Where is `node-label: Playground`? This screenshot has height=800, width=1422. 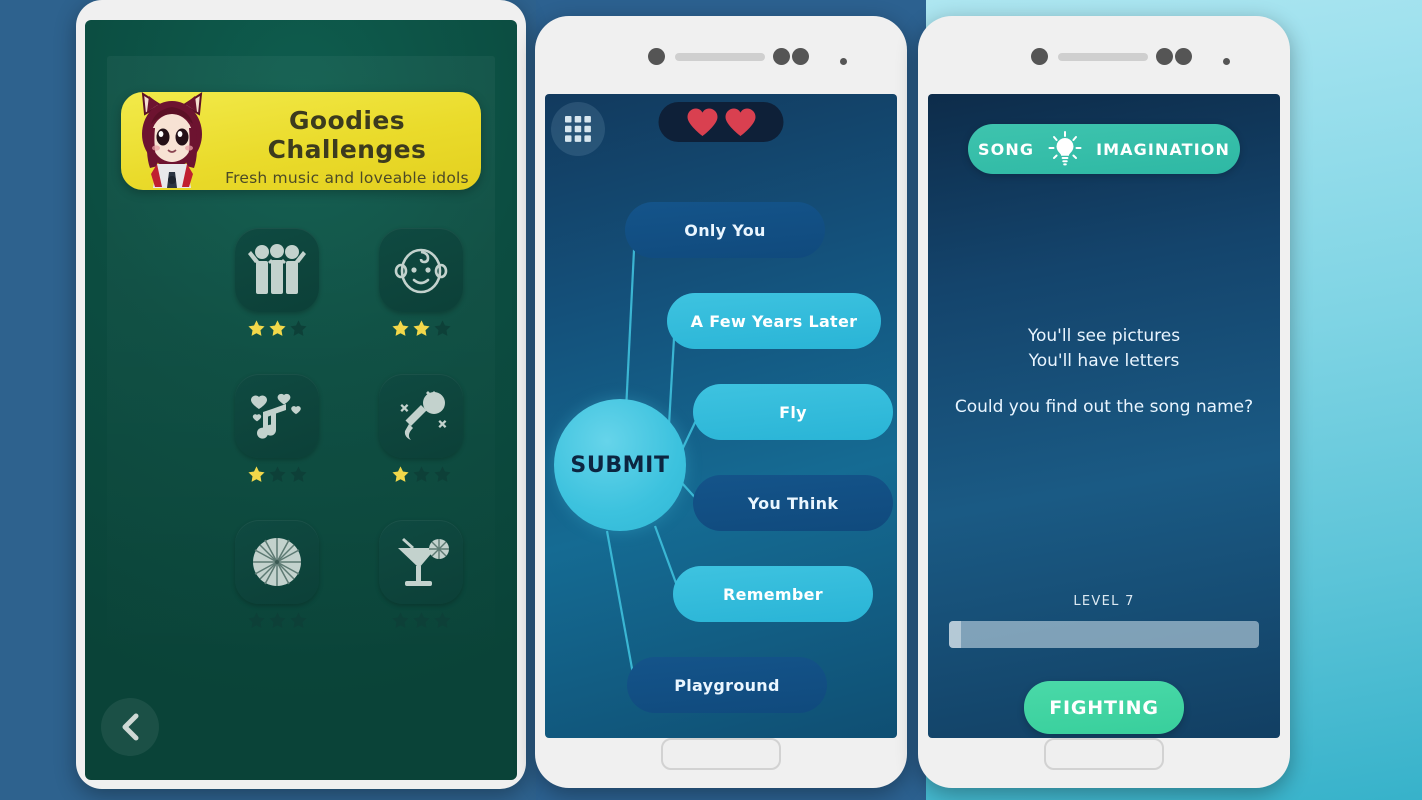 node-label: Playground is located at coordinates (727, 685).